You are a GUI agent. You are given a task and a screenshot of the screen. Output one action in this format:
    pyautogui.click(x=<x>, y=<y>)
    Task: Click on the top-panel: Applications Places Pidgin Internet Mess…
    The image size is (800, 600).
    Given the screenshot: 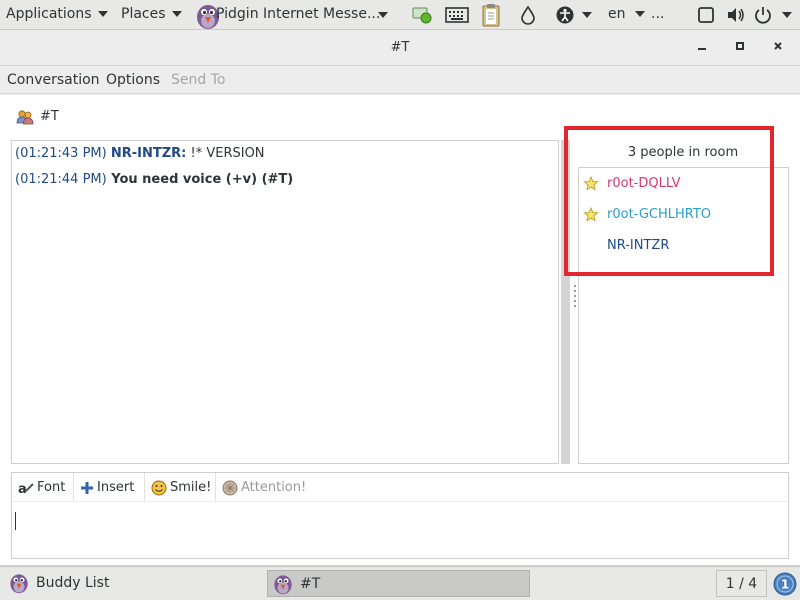 What is the action you would take?
    pyautogui.click(x=400, y=15)
    